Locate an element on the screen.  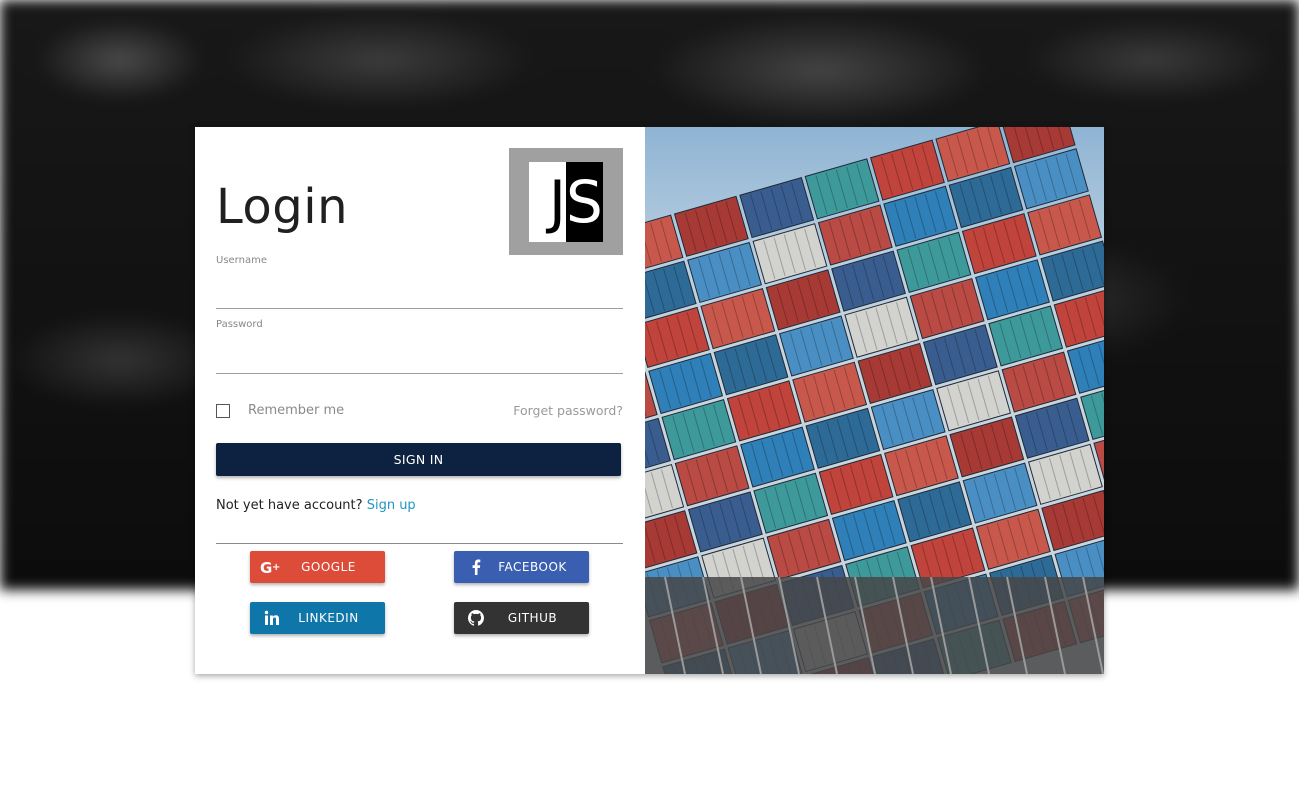
google-plus-icon: G + is located at coordinates (272, 567).